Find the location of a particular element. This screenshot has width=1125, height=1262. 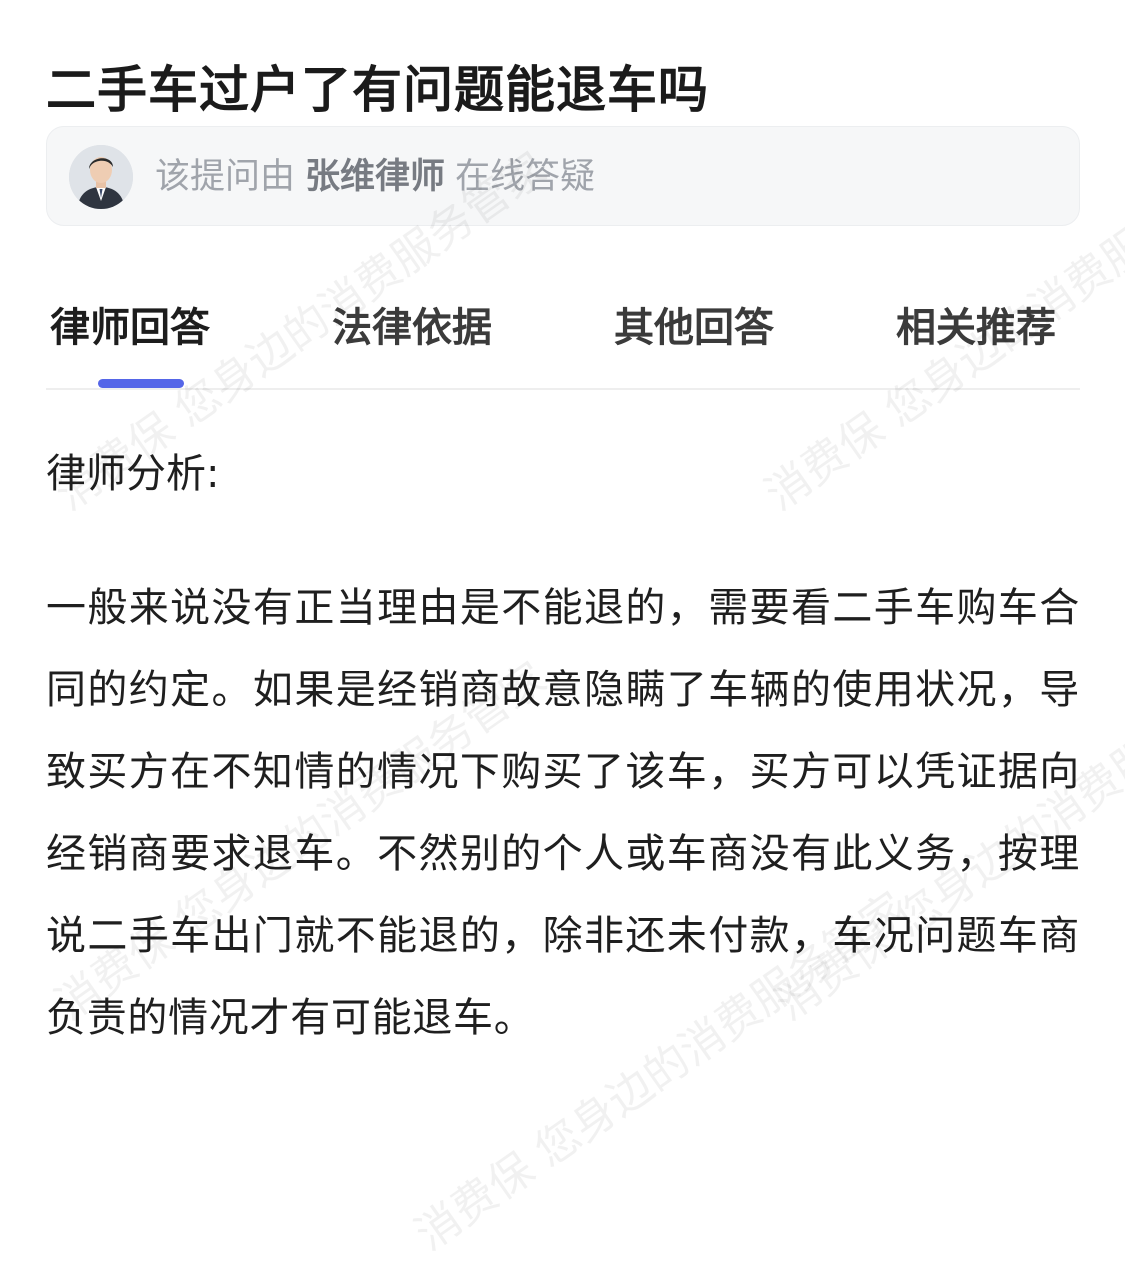

answerer-prefix: 该提问由 is located at coordinates (225, 177).